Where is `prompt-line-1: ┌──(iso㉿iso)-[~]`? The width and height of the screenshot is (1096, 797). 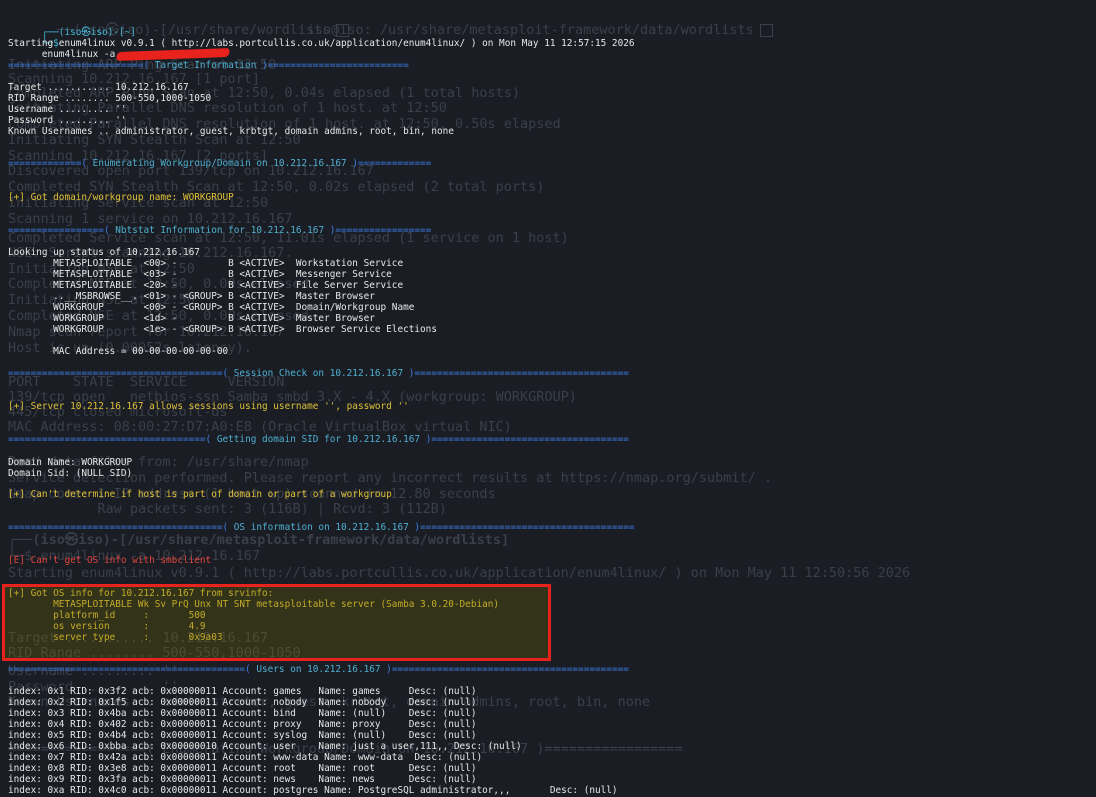
prompt-line-1: ┌──(iso㉿iso)-[~] is located at coordinates (72, 27).